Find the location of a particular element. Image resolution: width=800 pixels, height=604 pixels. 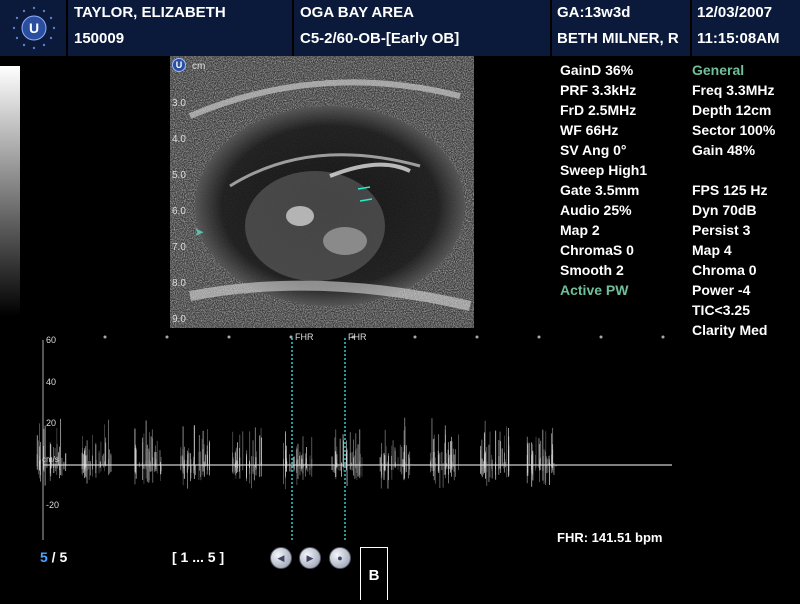

param-line: FPS 125 Hz is located at coordinates (730, 190).